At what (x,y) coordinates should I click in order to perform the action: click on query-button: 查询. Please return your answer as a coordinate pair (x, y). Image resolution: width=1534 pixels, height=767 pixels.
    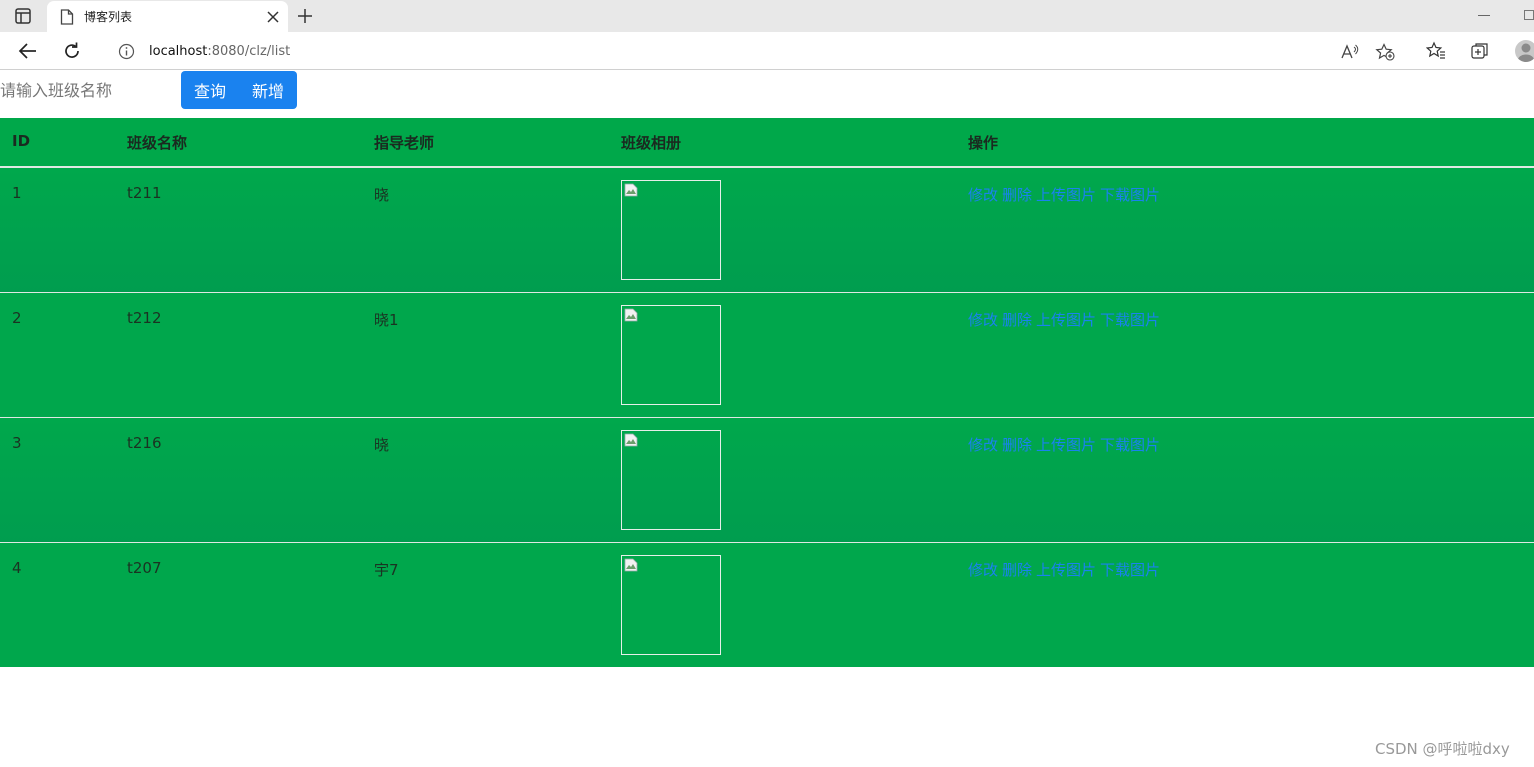
    Looking at the image, I should click on (210, 90).